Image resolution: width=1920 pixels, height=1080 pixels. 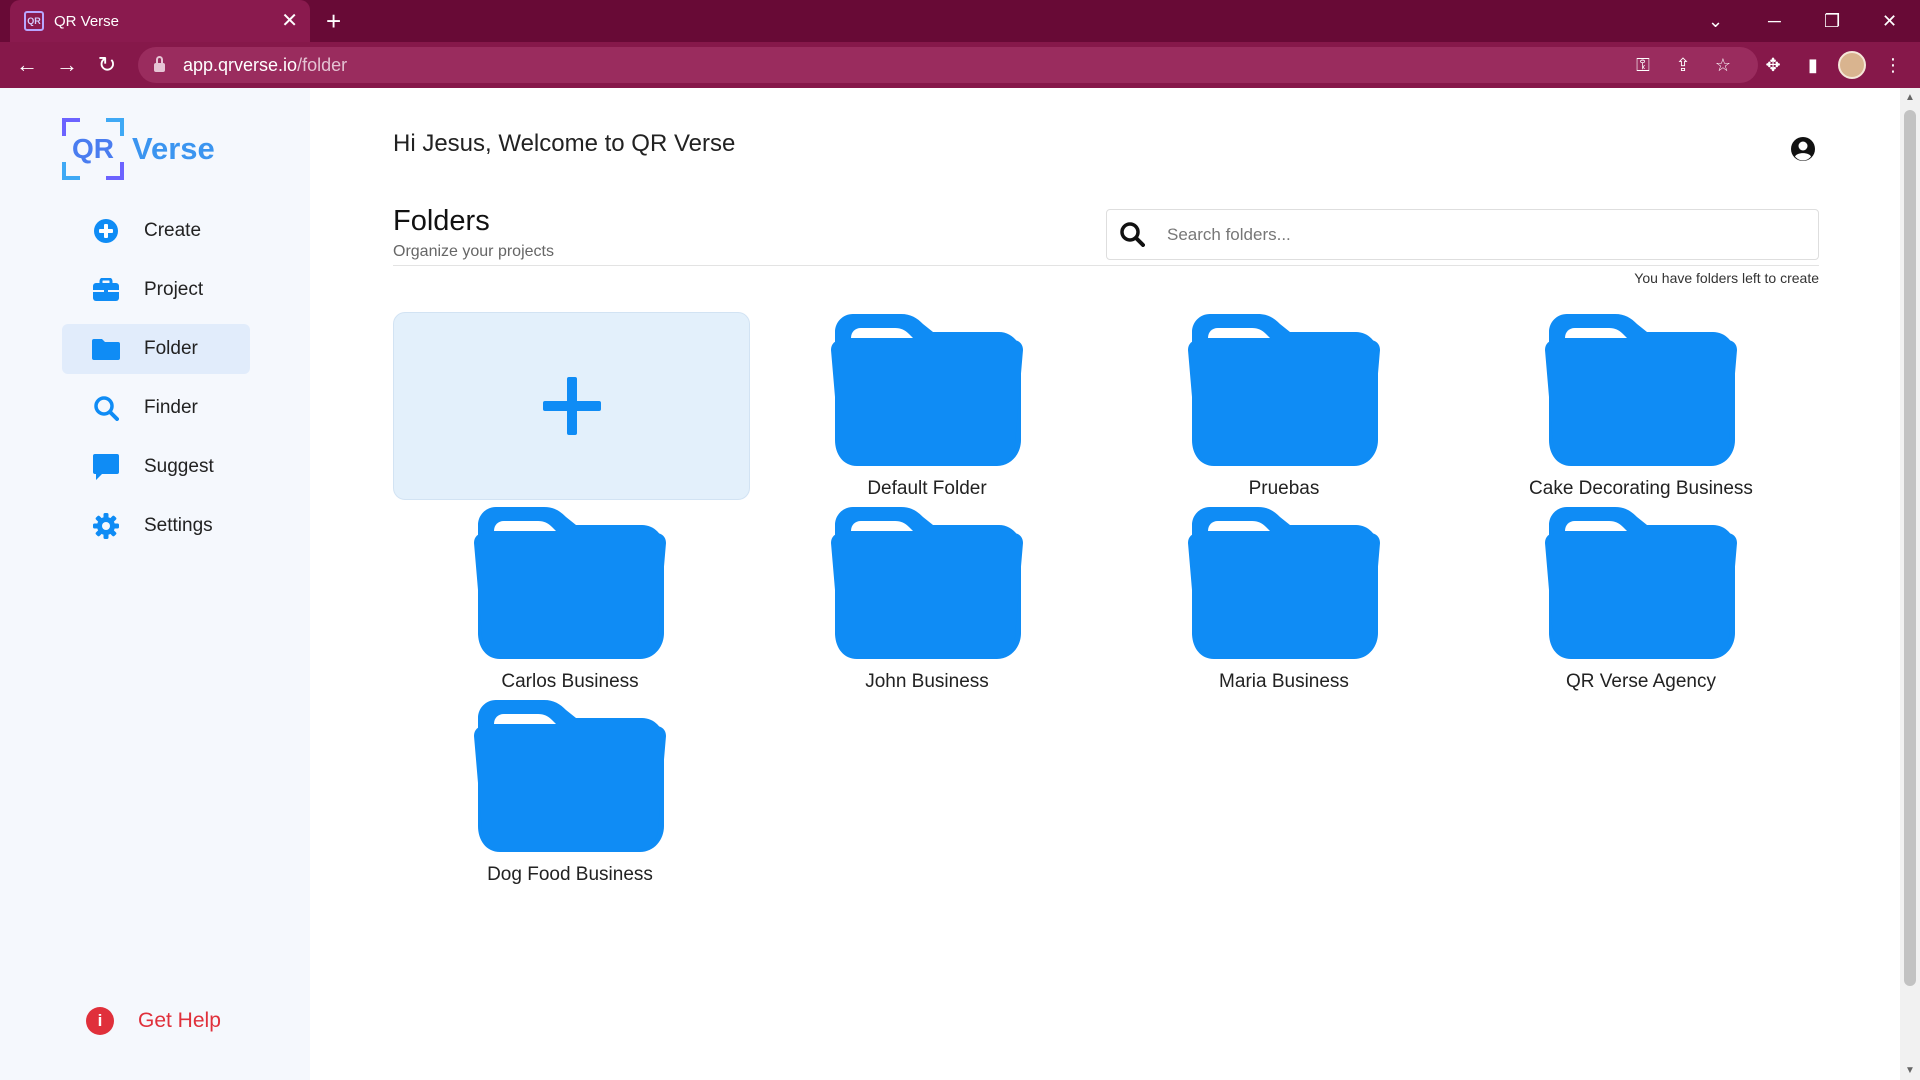 I want to click on minimize-icon: ─, so click(x=1774, y=21).